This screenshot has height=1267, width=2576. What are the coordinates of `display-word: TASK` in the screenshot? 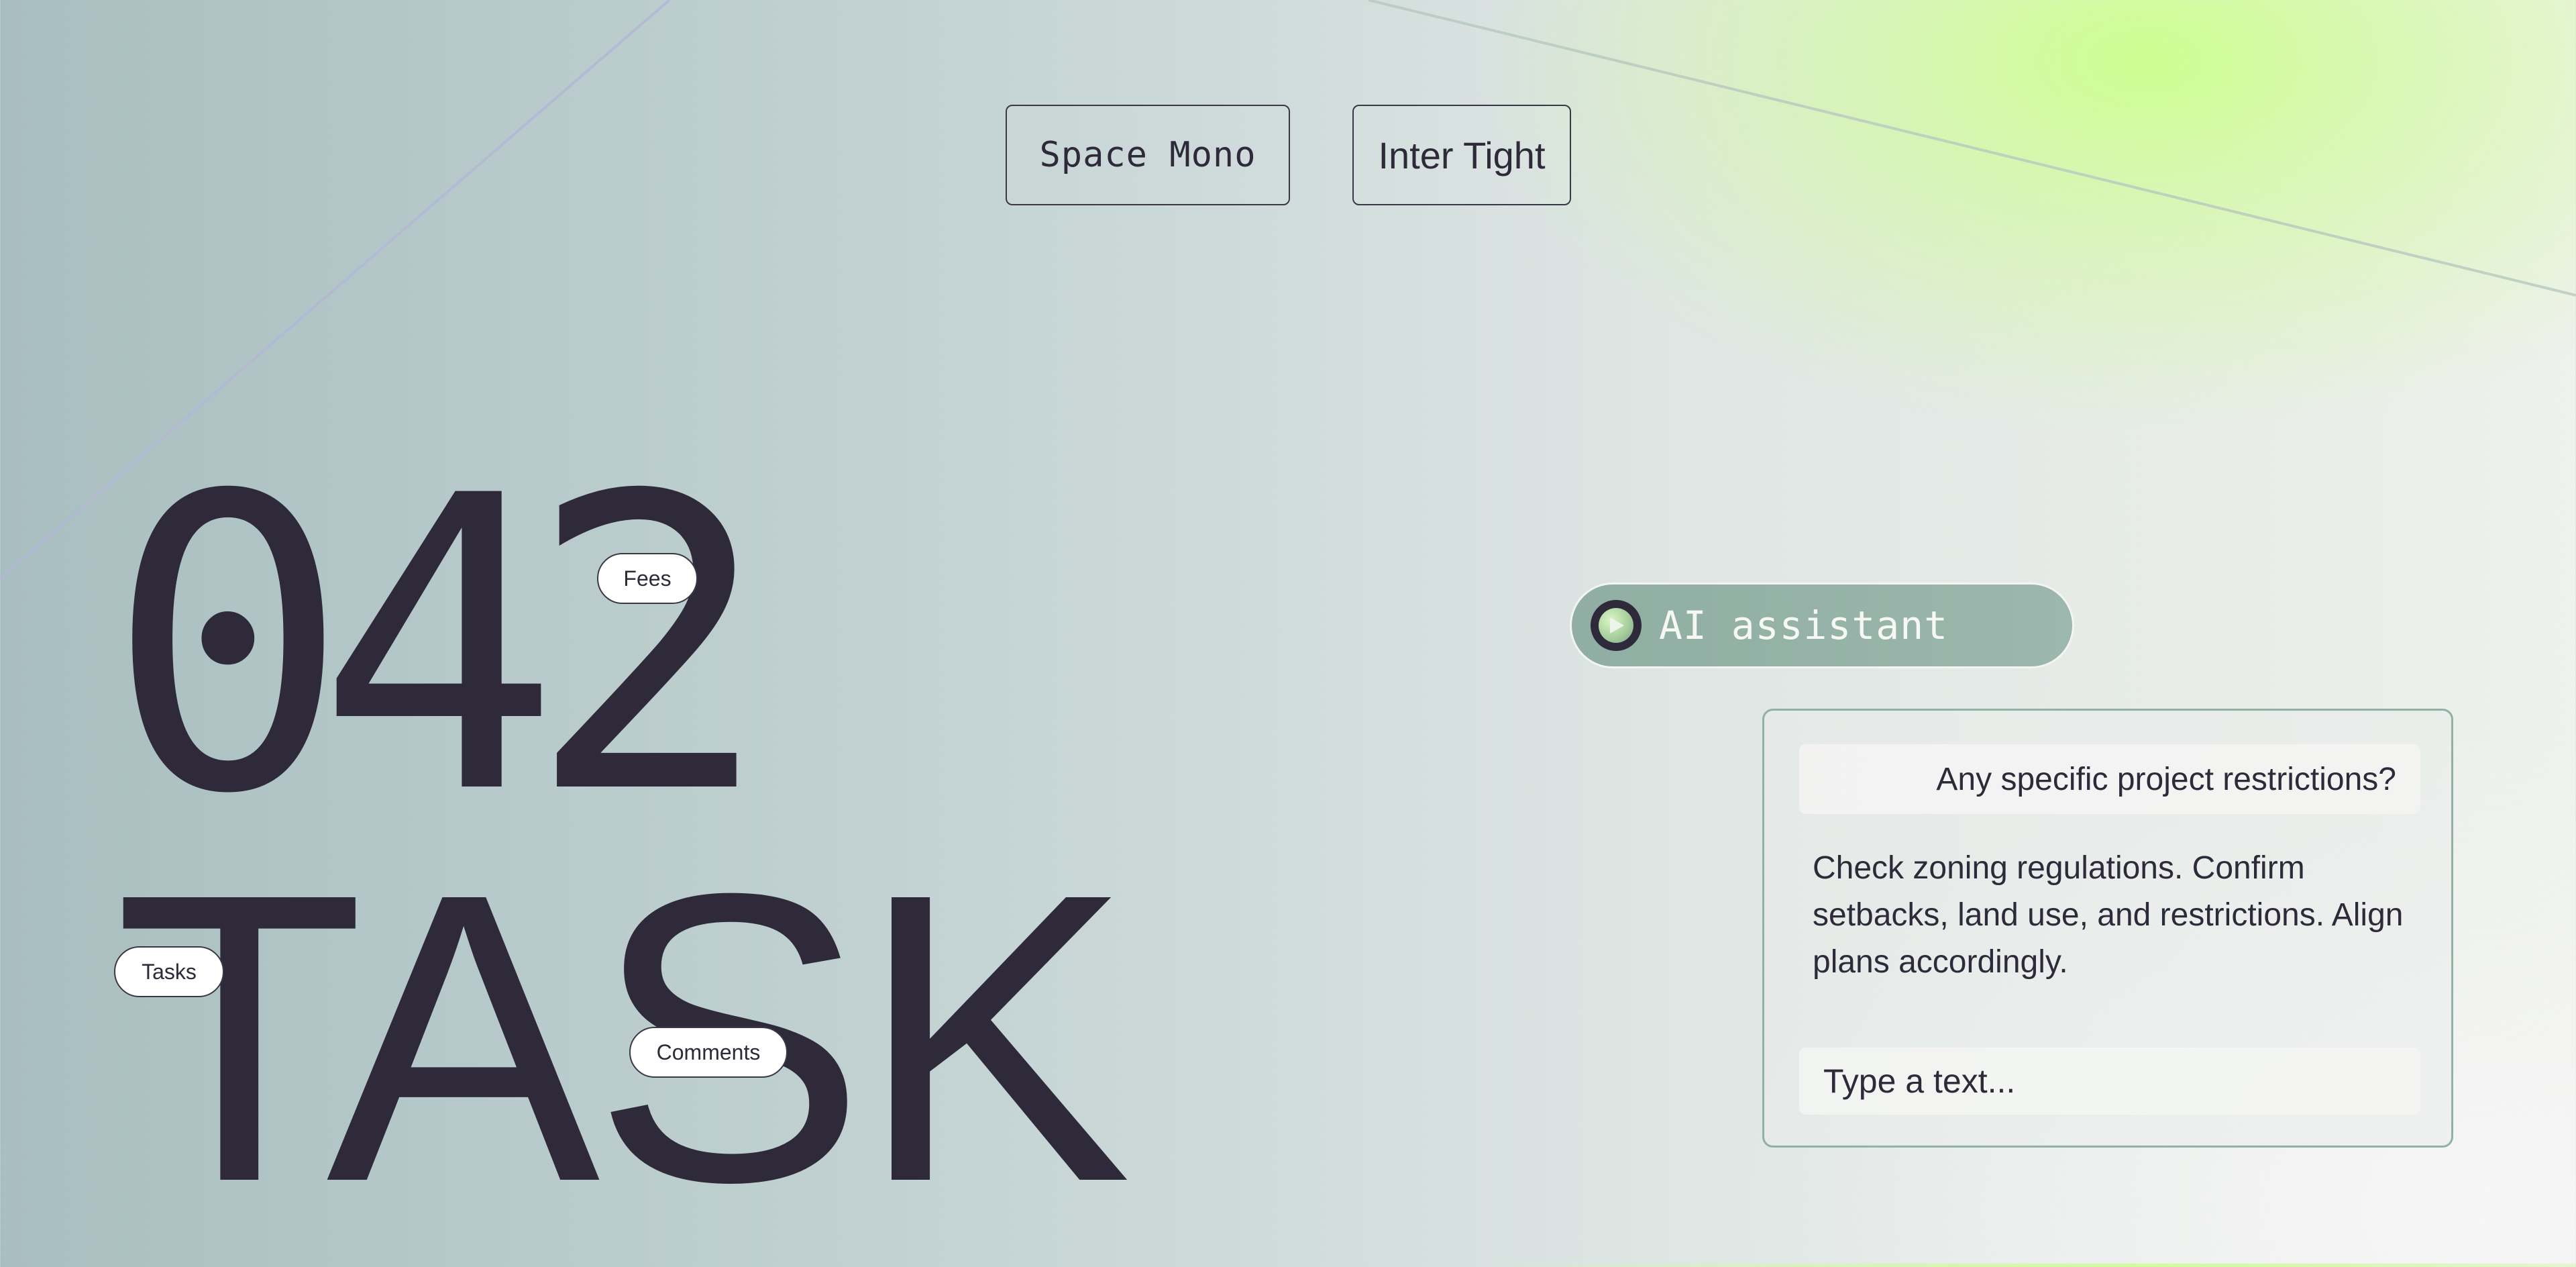 It's located at (623, 1037).